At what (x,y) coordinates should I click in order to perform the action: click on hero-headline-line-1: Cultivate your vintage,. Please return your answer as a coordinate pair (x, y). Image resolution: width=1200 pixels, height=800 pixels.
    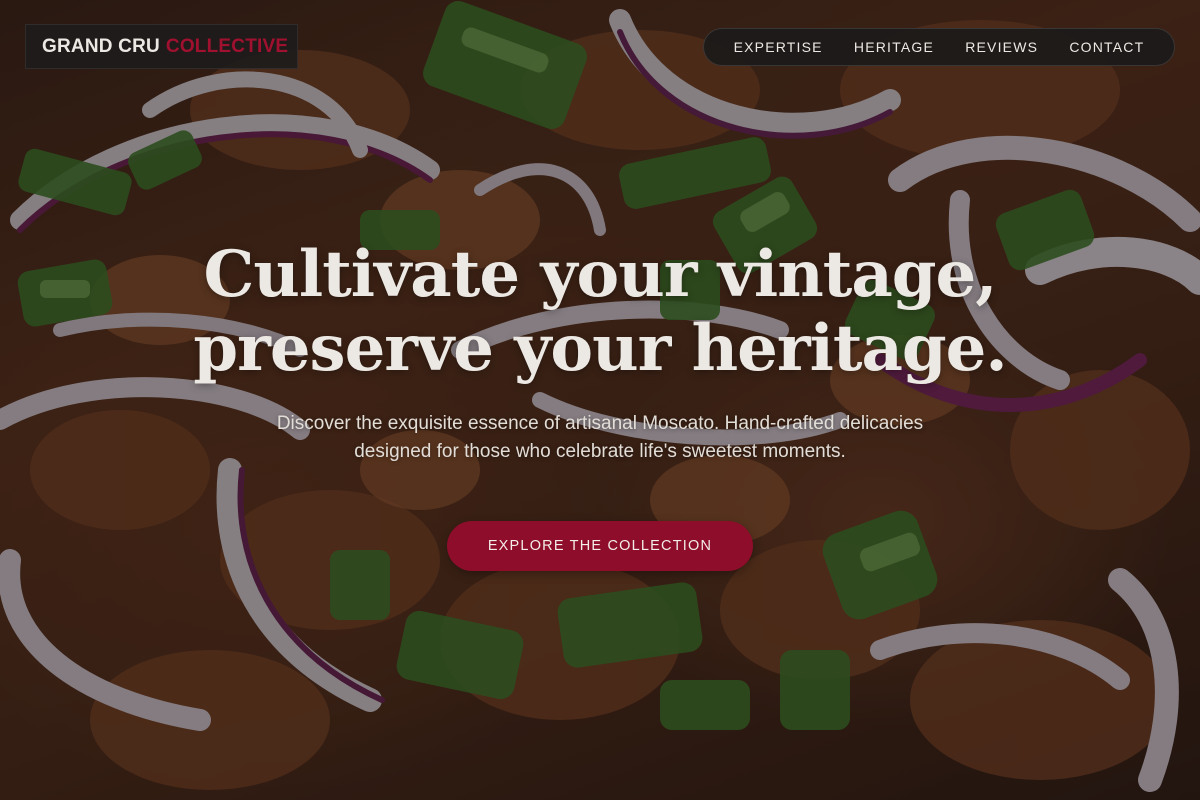
    Looking at the image, I should click on (600, 274).